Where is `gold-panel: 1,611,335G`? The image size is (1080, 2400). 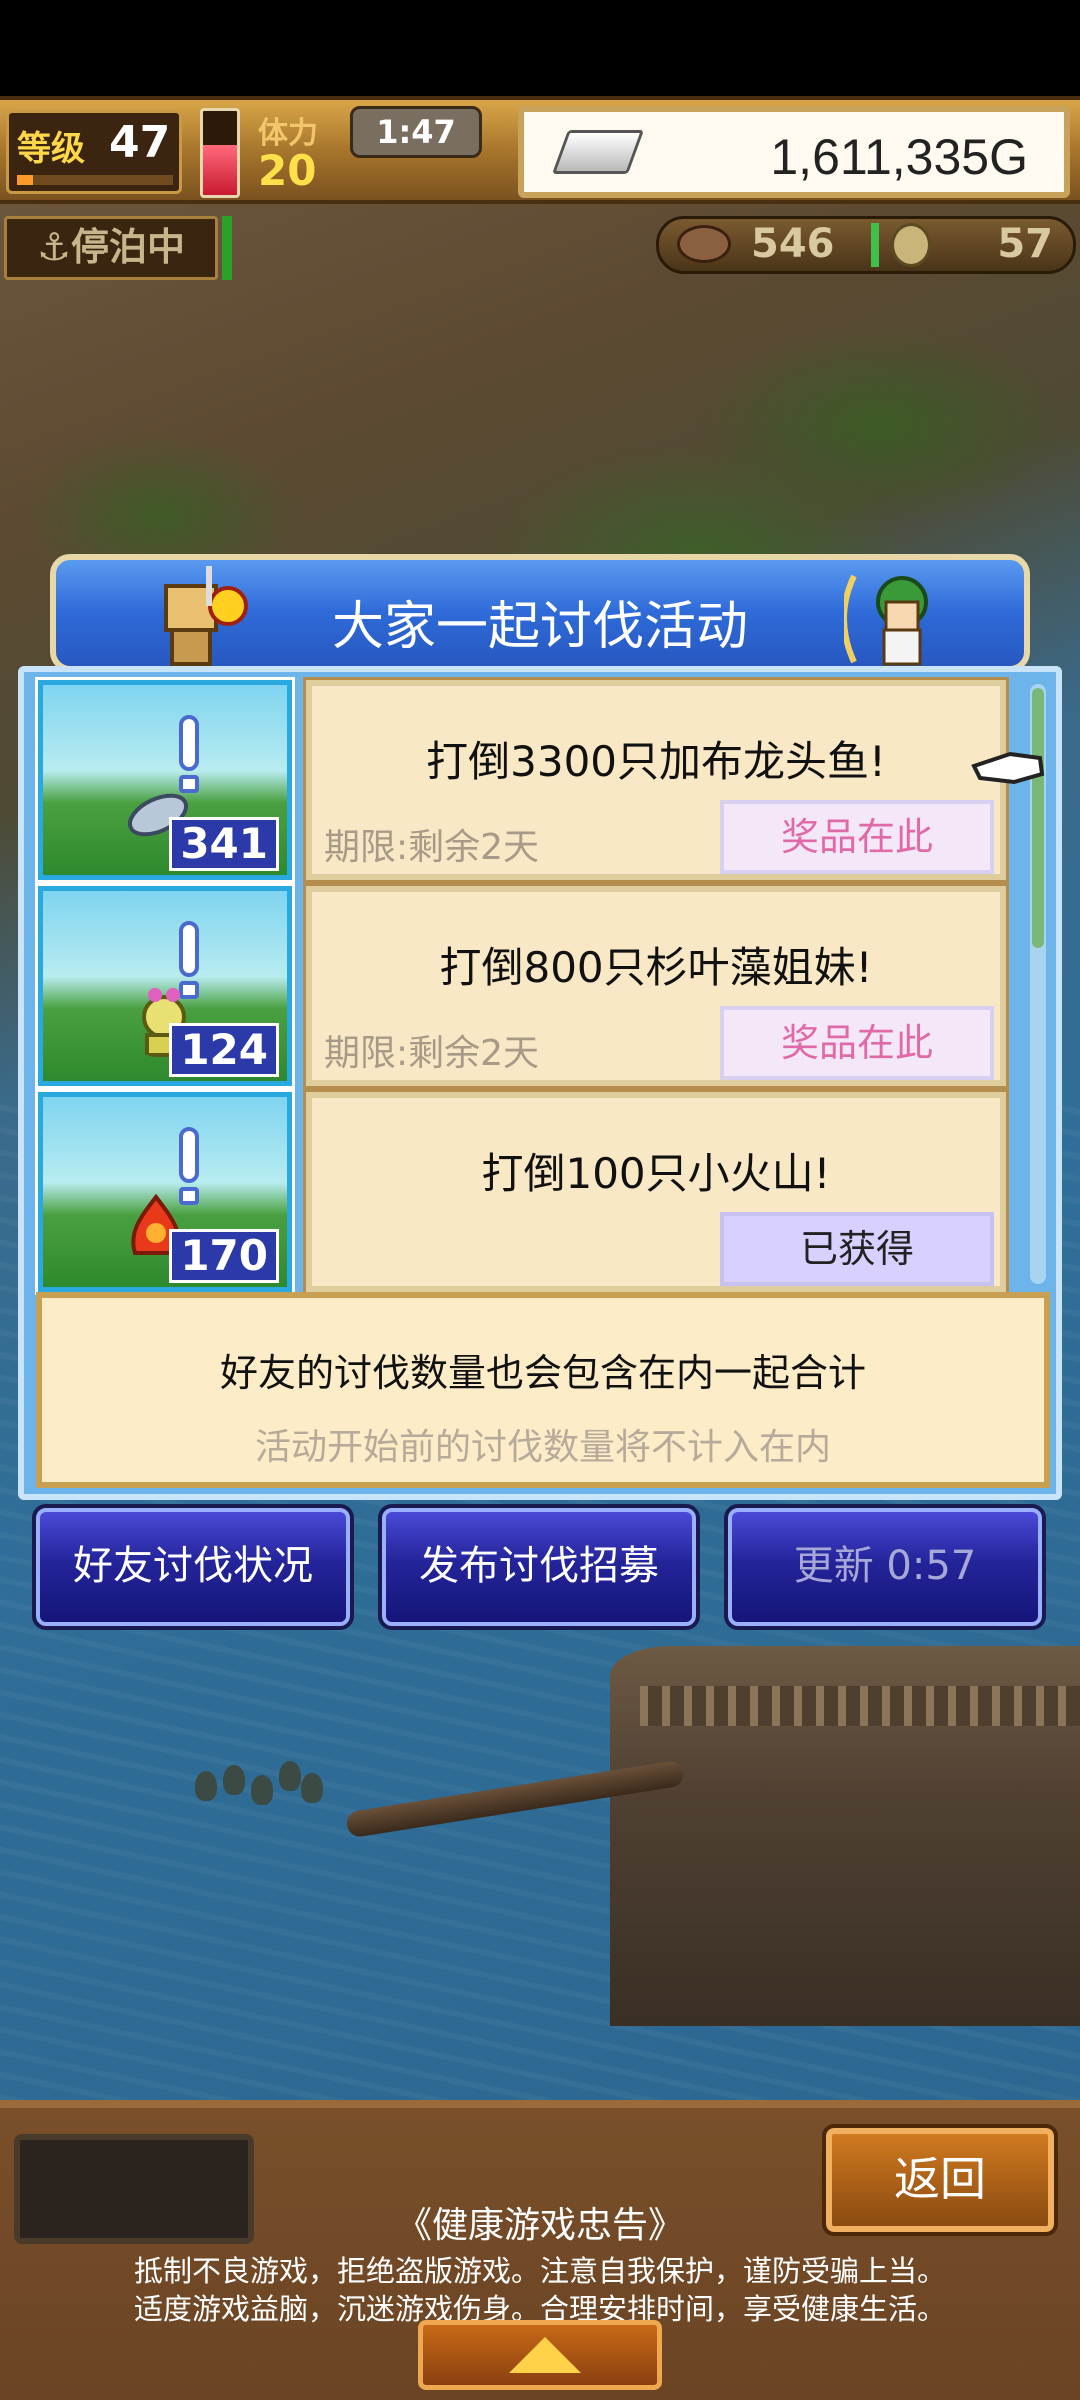
gold-panel: 1,611,335G is located at coordinates (794, 152).